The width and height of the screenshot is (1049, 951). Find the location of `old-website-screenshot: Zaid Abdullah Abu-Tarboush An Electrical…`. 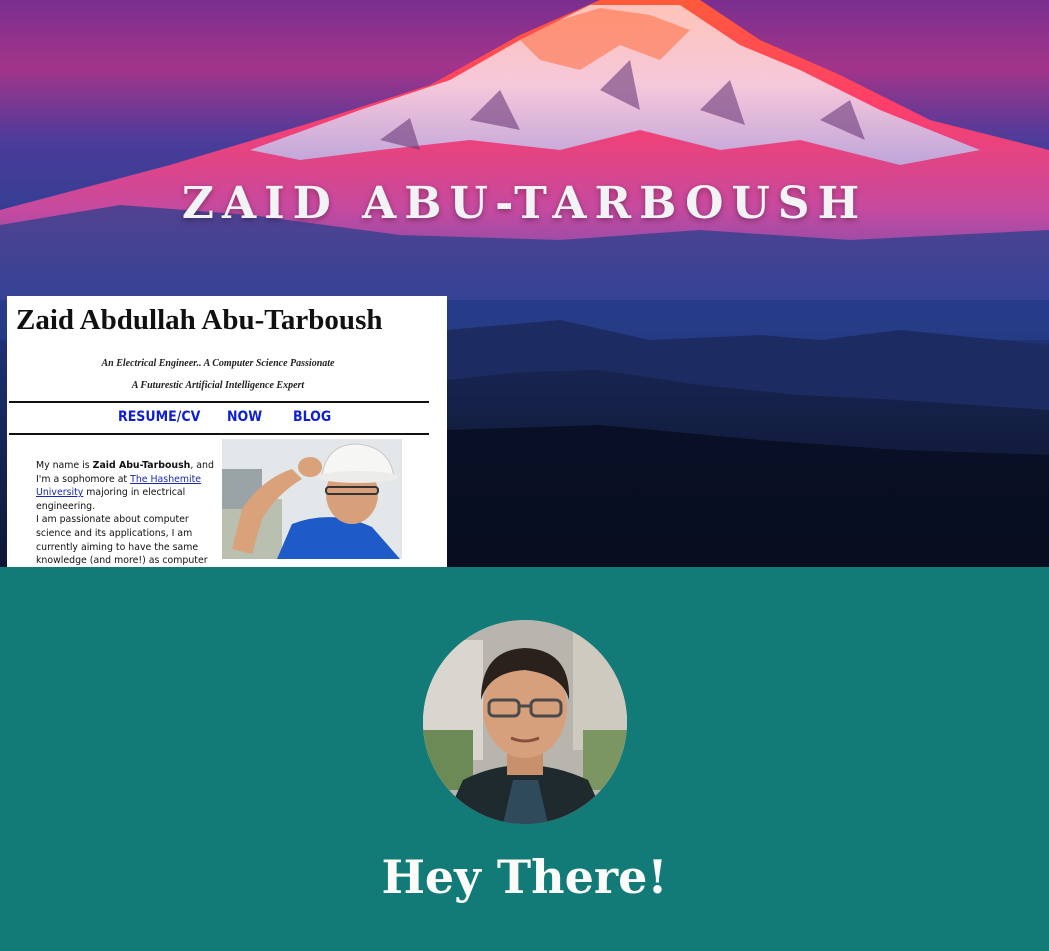

old-website-screenshot: Zaid Abdullah Abu-Tarboush An Electrical… is located at coordinates (227, 431).